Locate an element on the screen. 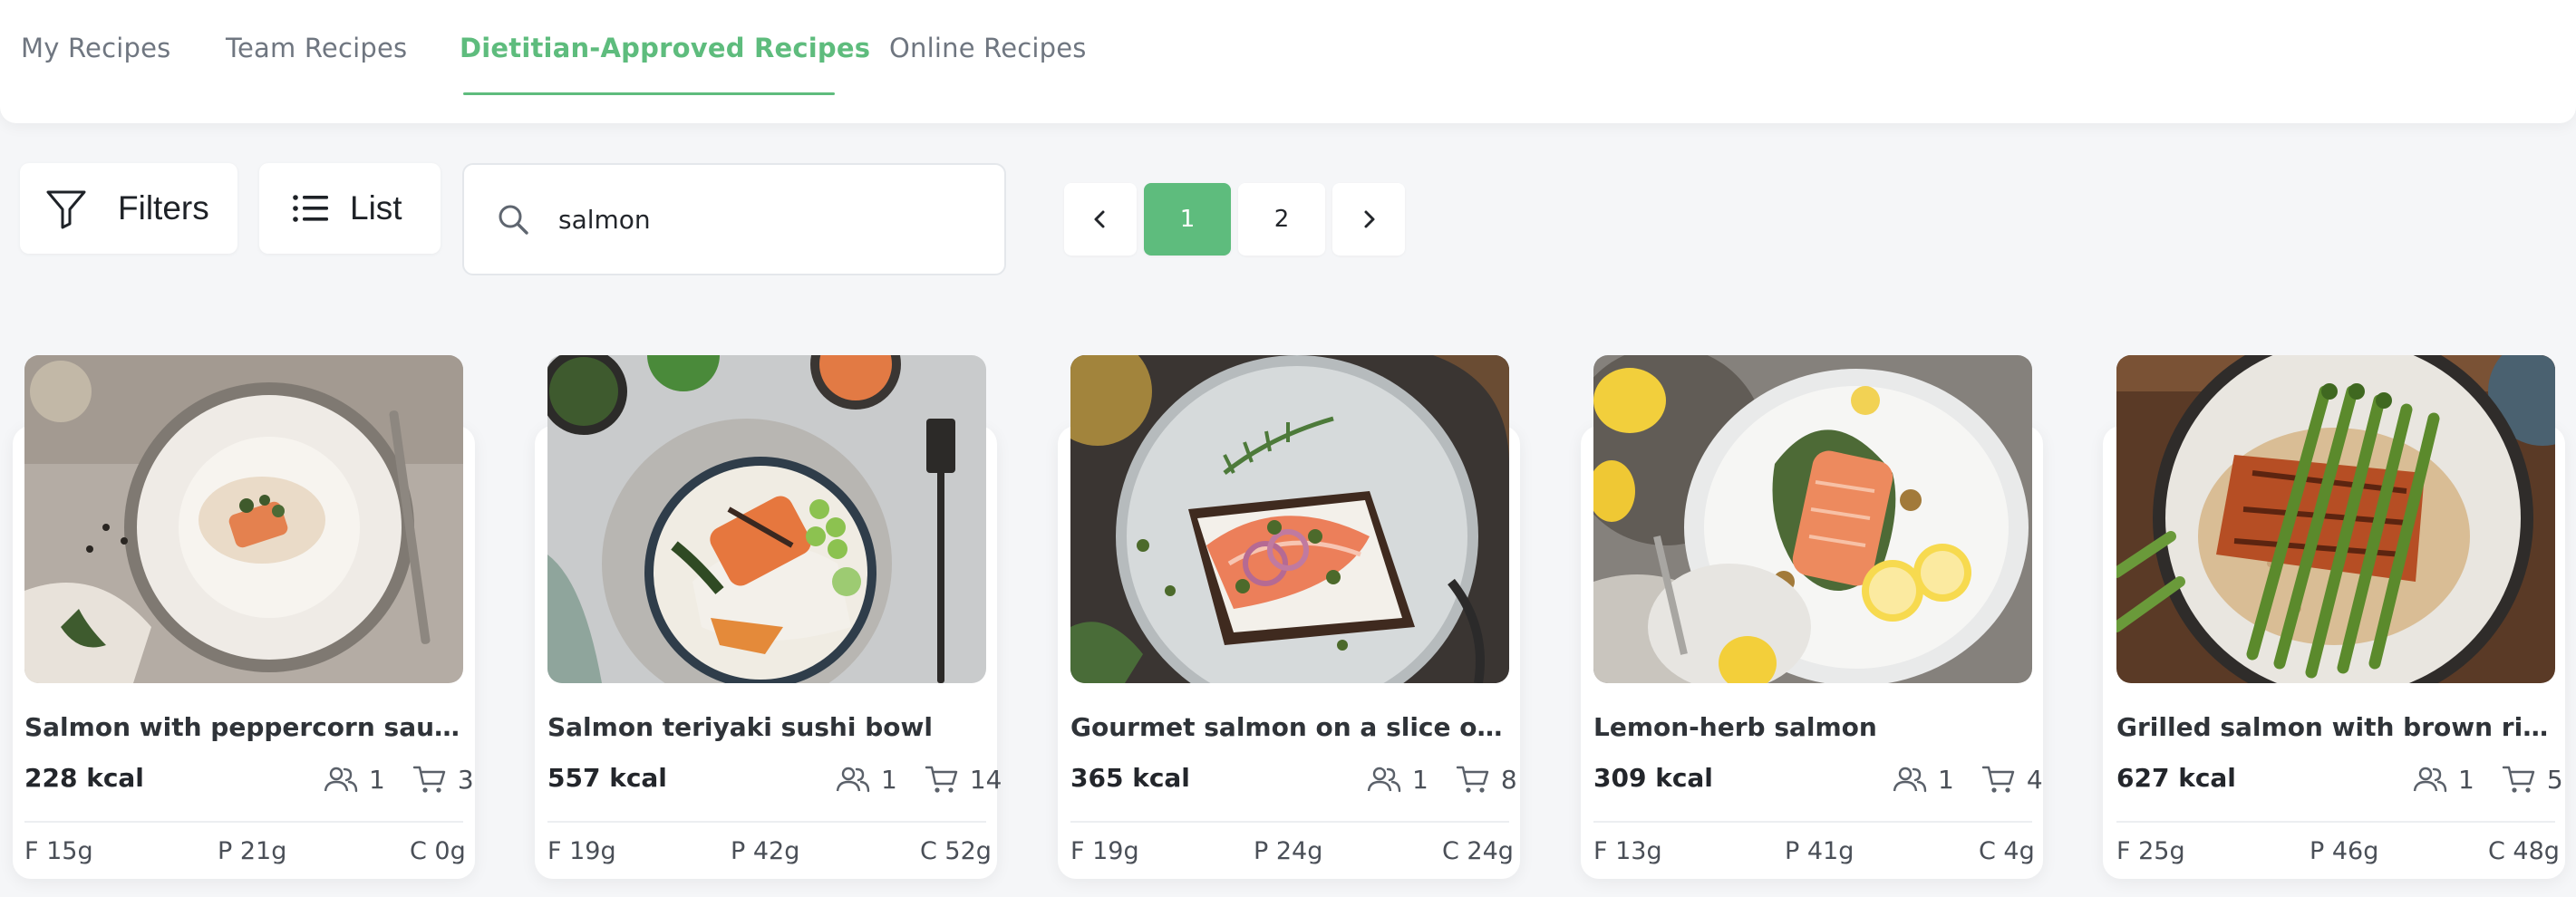  macro-protein: P 41g is located at coordinates (1820, 851).